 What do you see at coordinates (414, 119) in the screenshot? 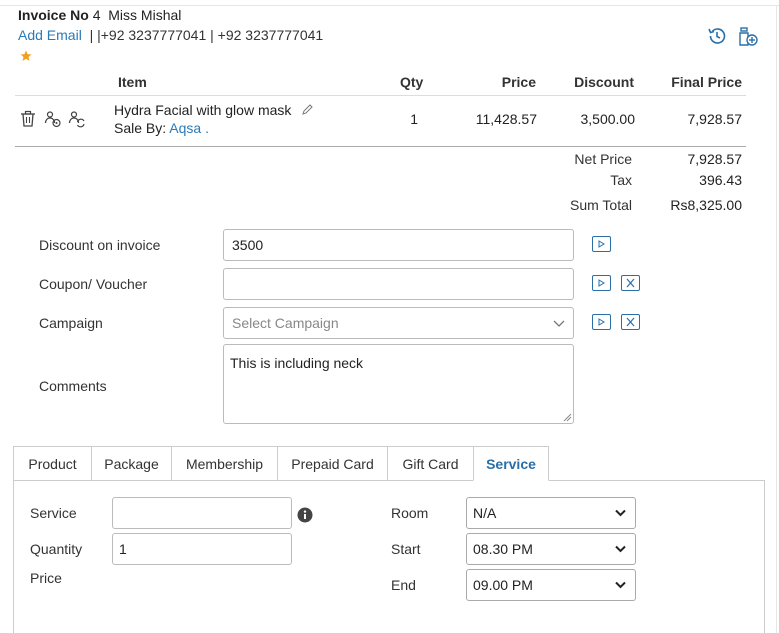
I see `item-qty: 1` at bounding box center [414, 119].